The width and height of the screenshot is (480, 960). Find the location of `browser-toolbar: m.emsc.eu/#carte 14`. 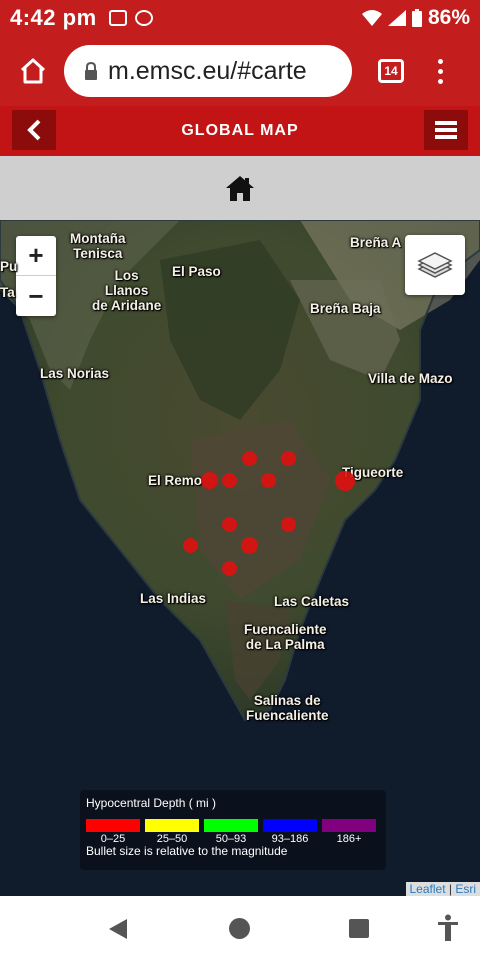

browser-toolbar: m.emsc.eu/#carte 14 is located at coordinates (240, 71).